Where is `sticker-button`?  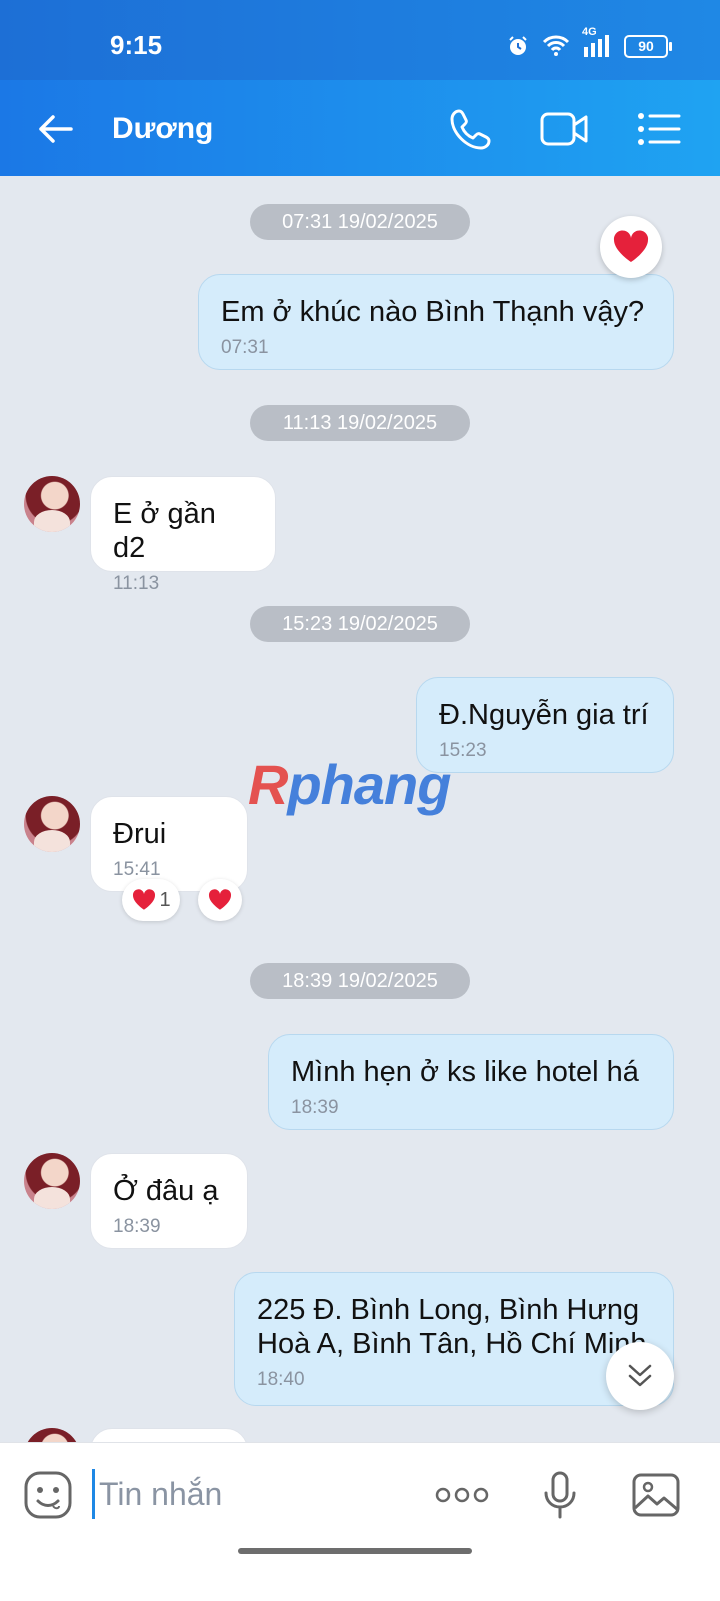
sticker-button is located at coordinates (48, 1495).